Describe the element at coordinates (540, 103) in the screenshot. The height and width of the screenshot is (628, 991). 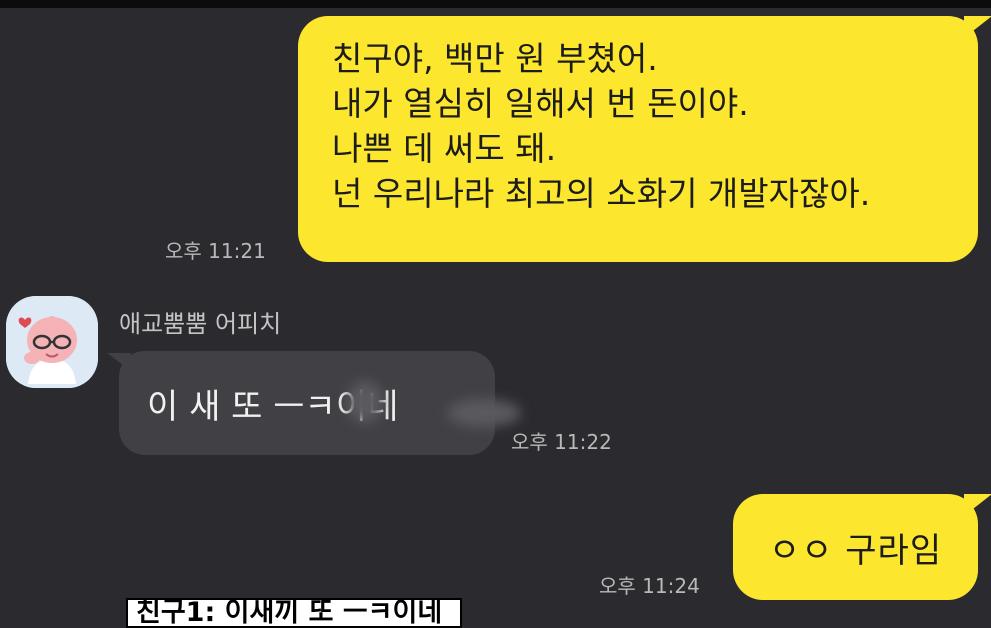
I see `message-line: 내가 열심히 일해서 번 돈이야.` at that location.